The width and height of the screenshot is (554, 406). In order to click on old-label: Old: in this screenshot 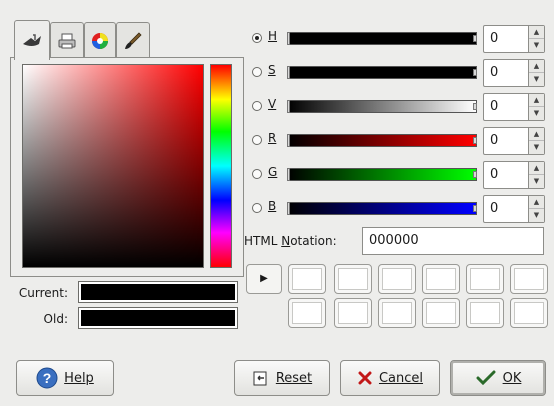, I will do `click(55, 319)`.